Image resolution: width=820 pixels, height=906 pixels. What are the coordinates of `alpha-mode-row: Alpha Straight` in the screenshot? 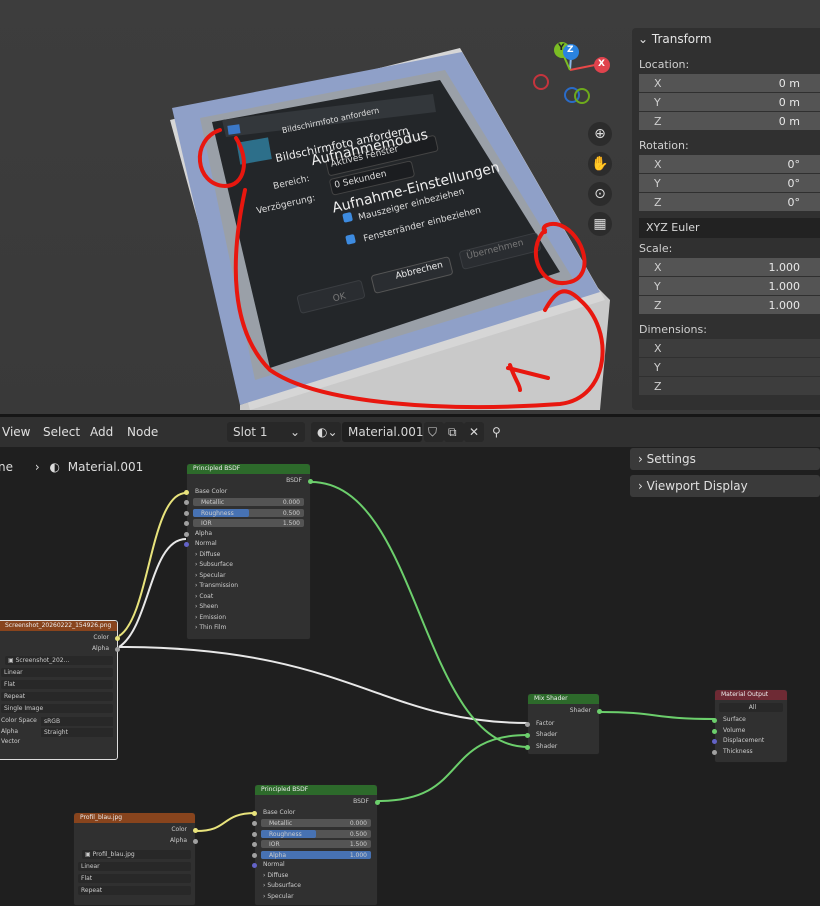 It's located at (58, 732).